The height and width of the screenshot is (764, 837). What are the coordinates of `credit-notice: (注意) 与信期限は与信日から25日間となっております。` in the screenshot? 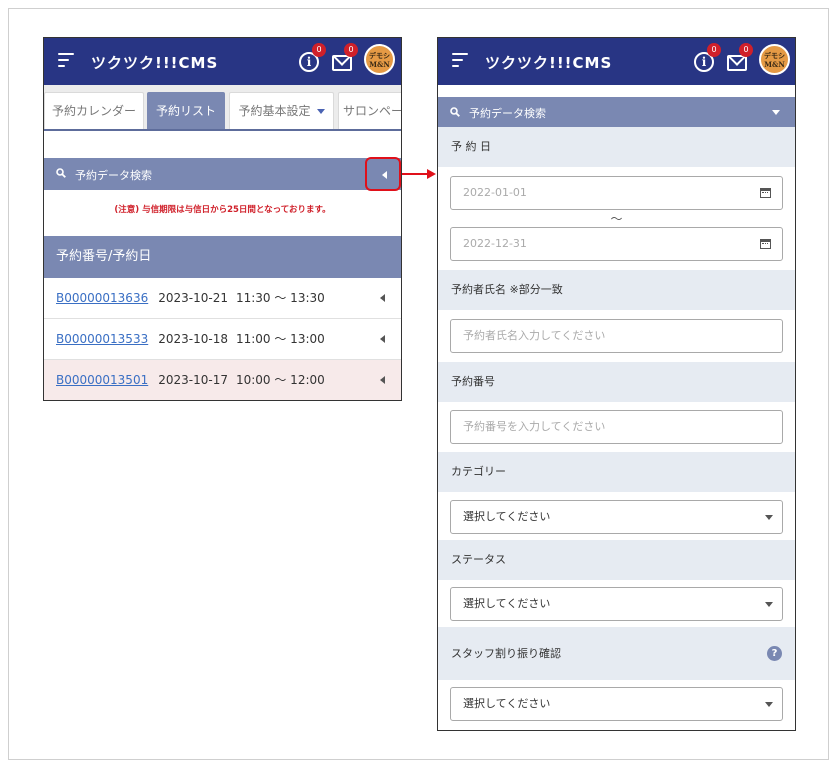 It's located at (222, 210).